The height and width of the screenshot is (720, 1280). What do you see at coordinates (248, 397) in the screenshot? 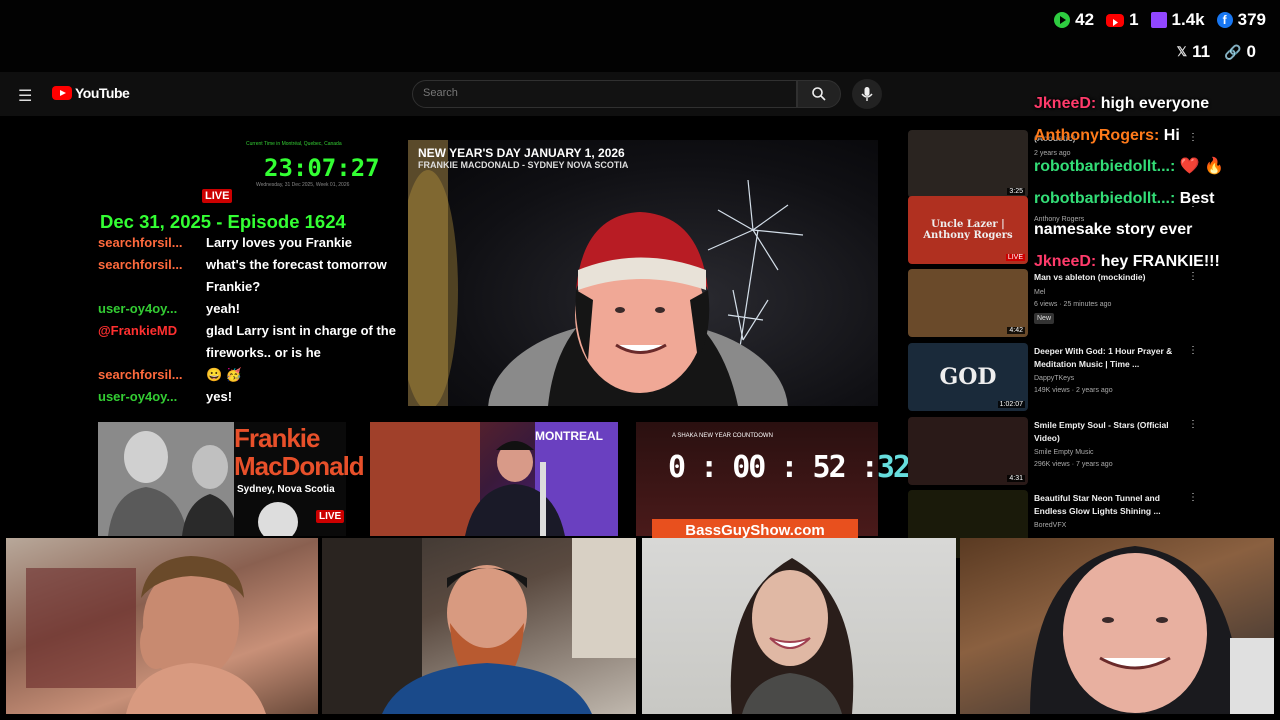
I see `stream-chat-message: user-oy4oy... yes!` at bounding box center [248, 397].